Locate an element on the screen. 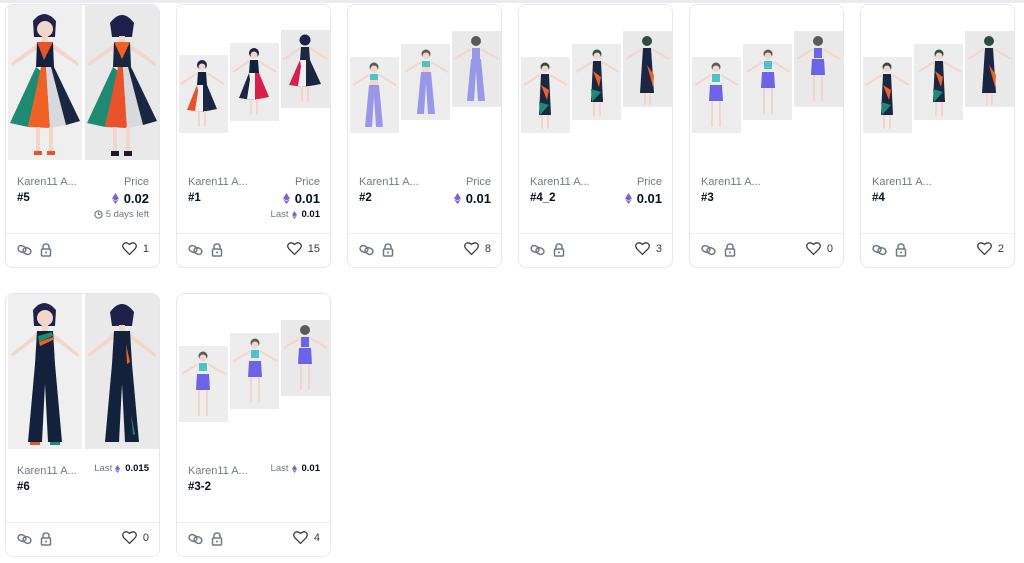 The image size is (1024, 563). favorite-button: 8 is located at coordinates (477, 248).